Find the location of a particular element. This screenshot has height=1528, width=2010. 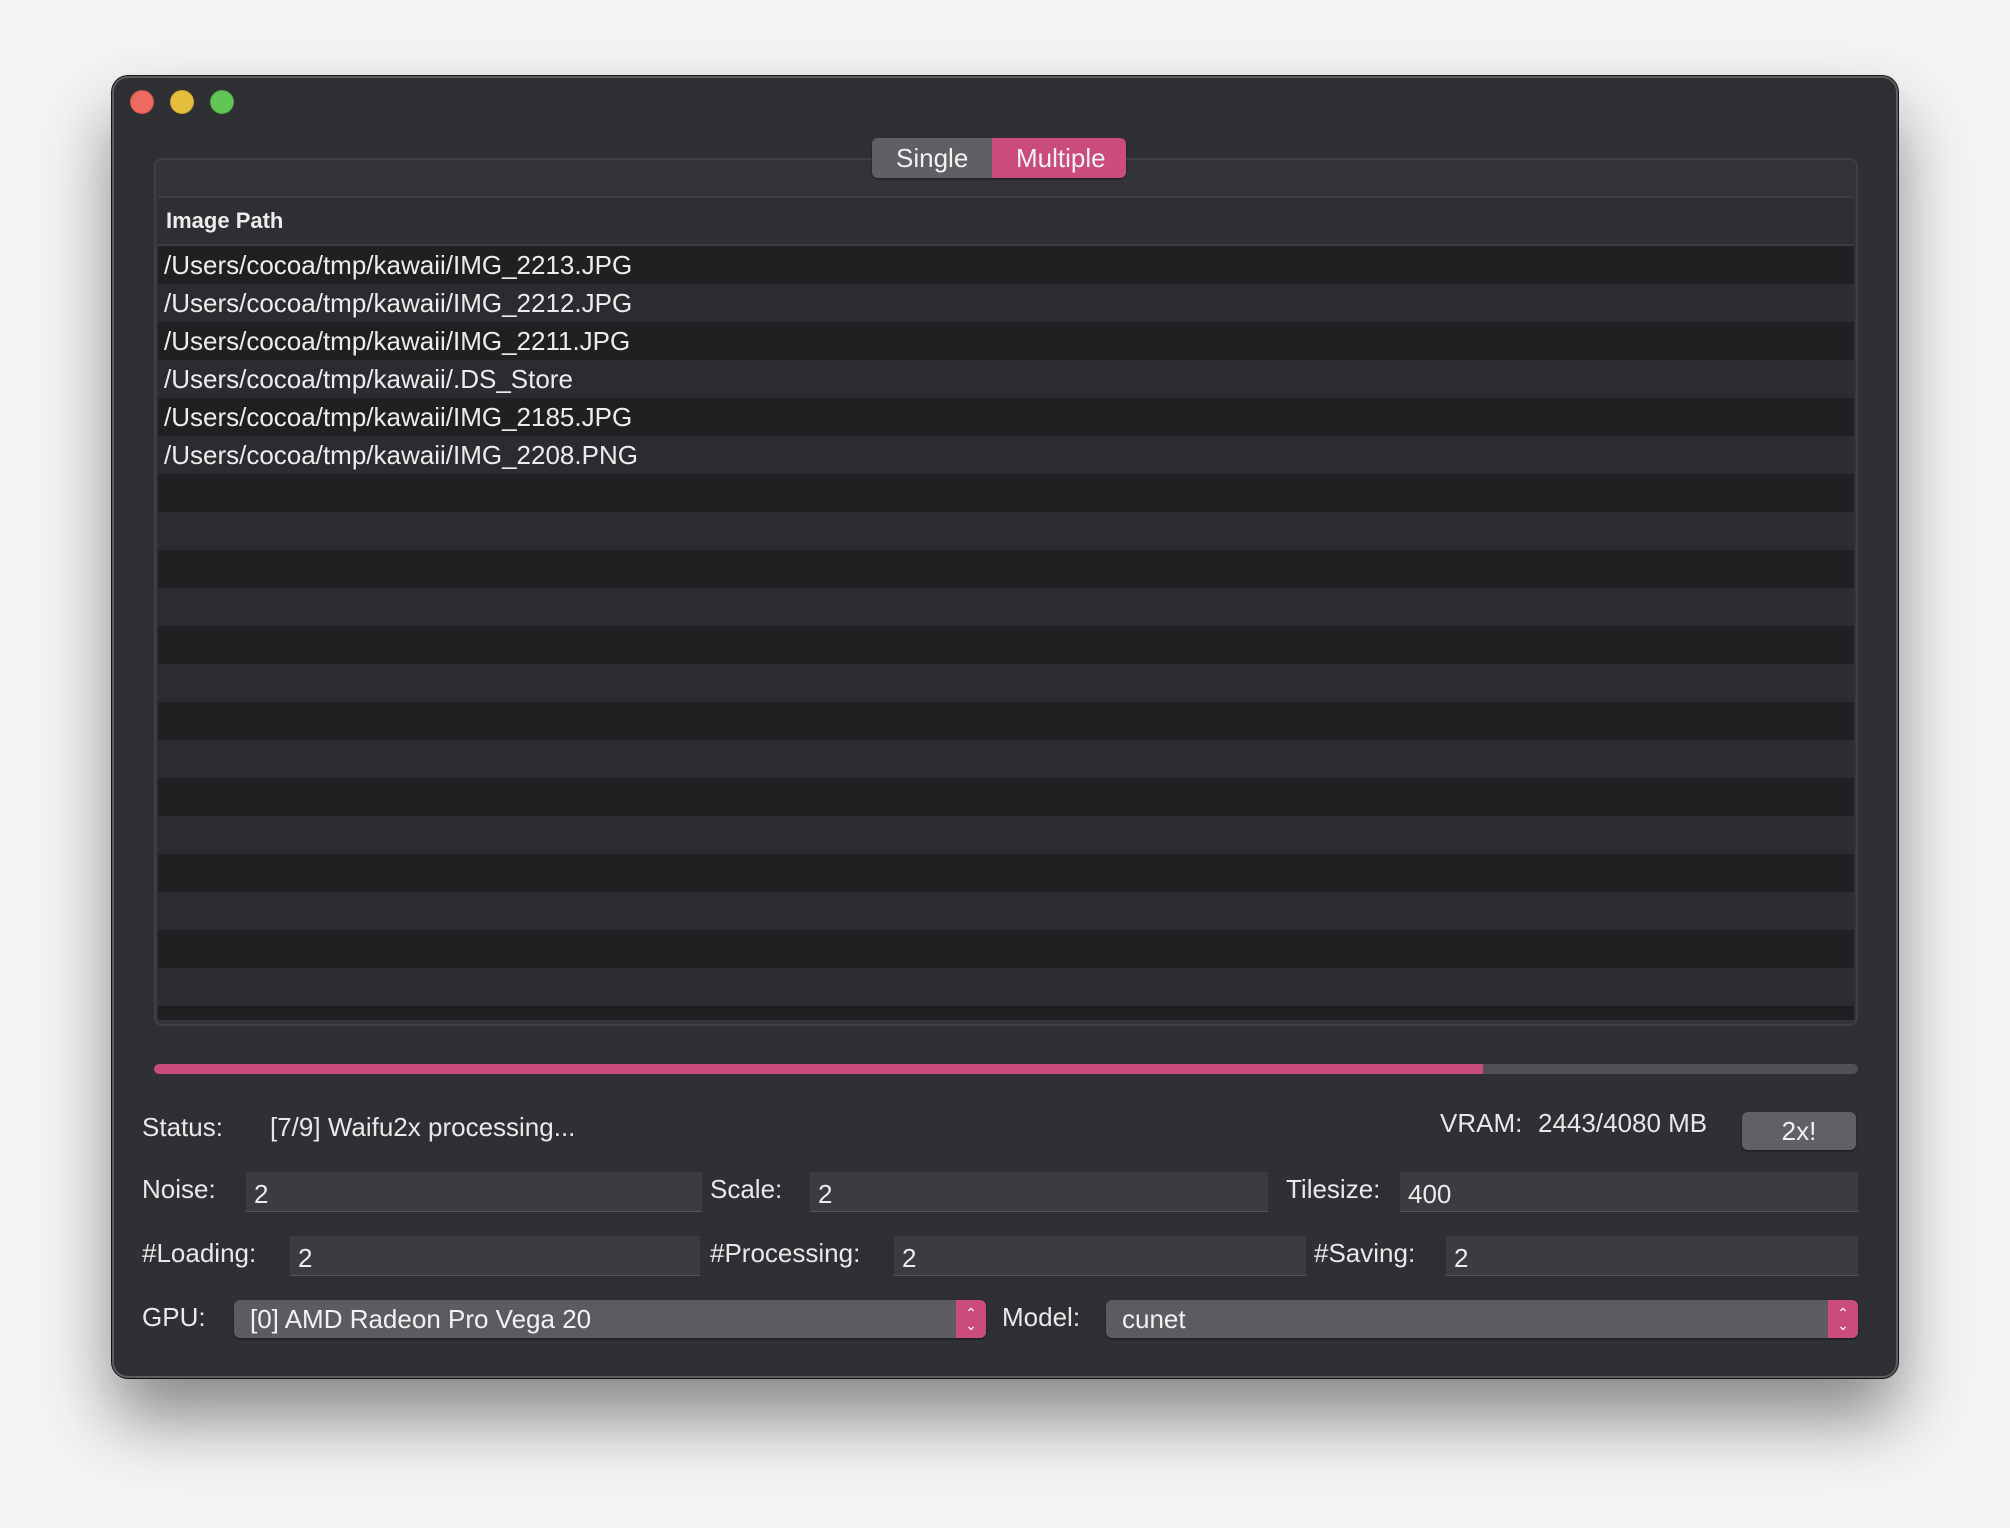

processing-field: 2 is located at coordinates (1100, 1256).